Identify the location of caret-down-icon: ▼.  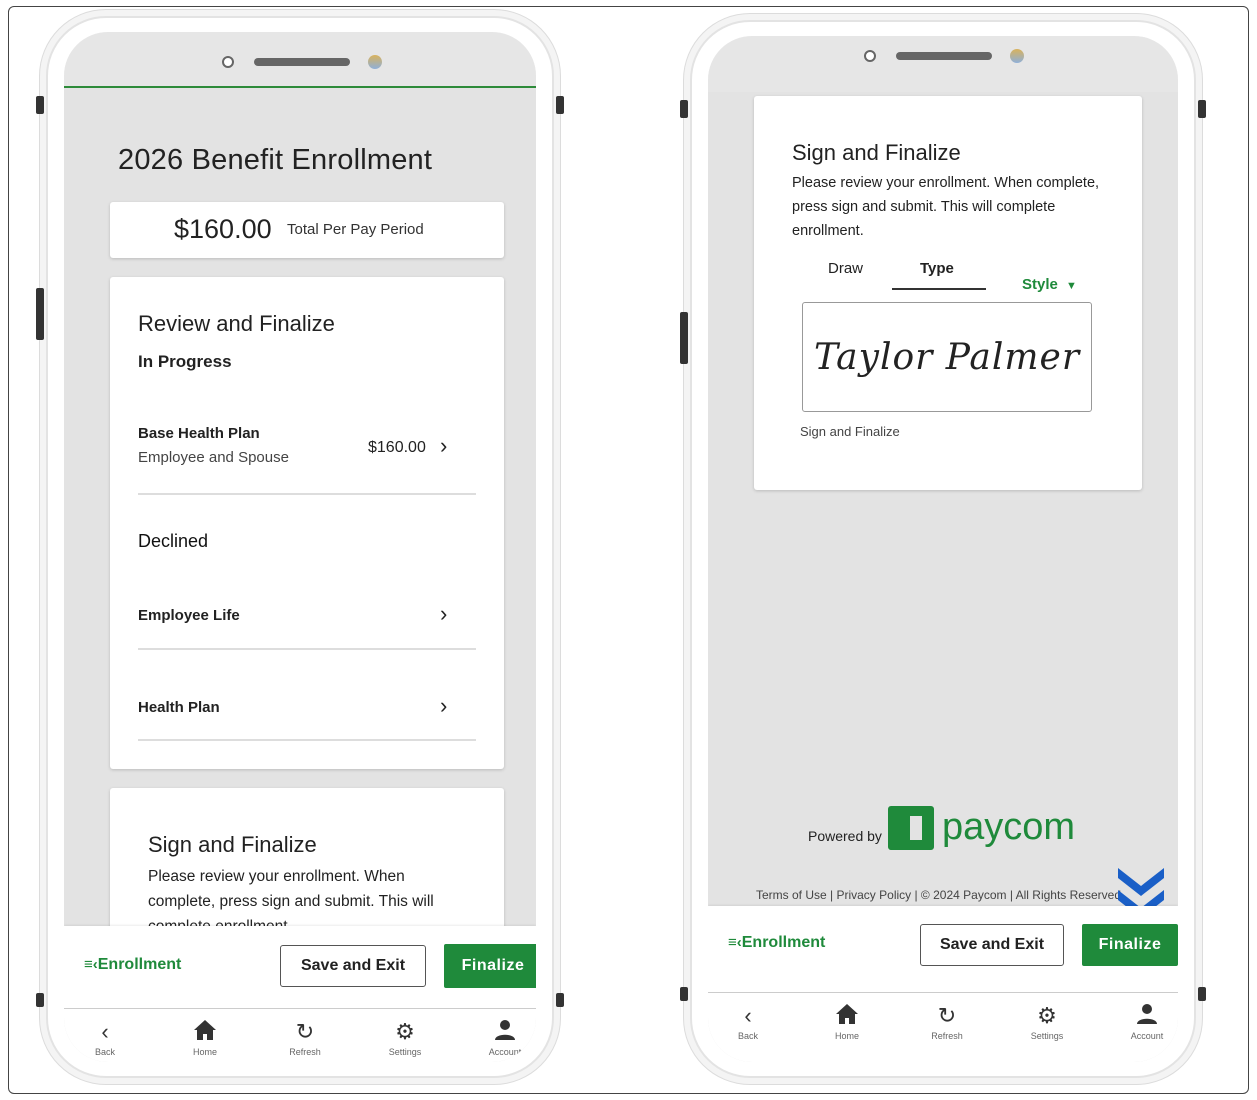
(1071, 286).